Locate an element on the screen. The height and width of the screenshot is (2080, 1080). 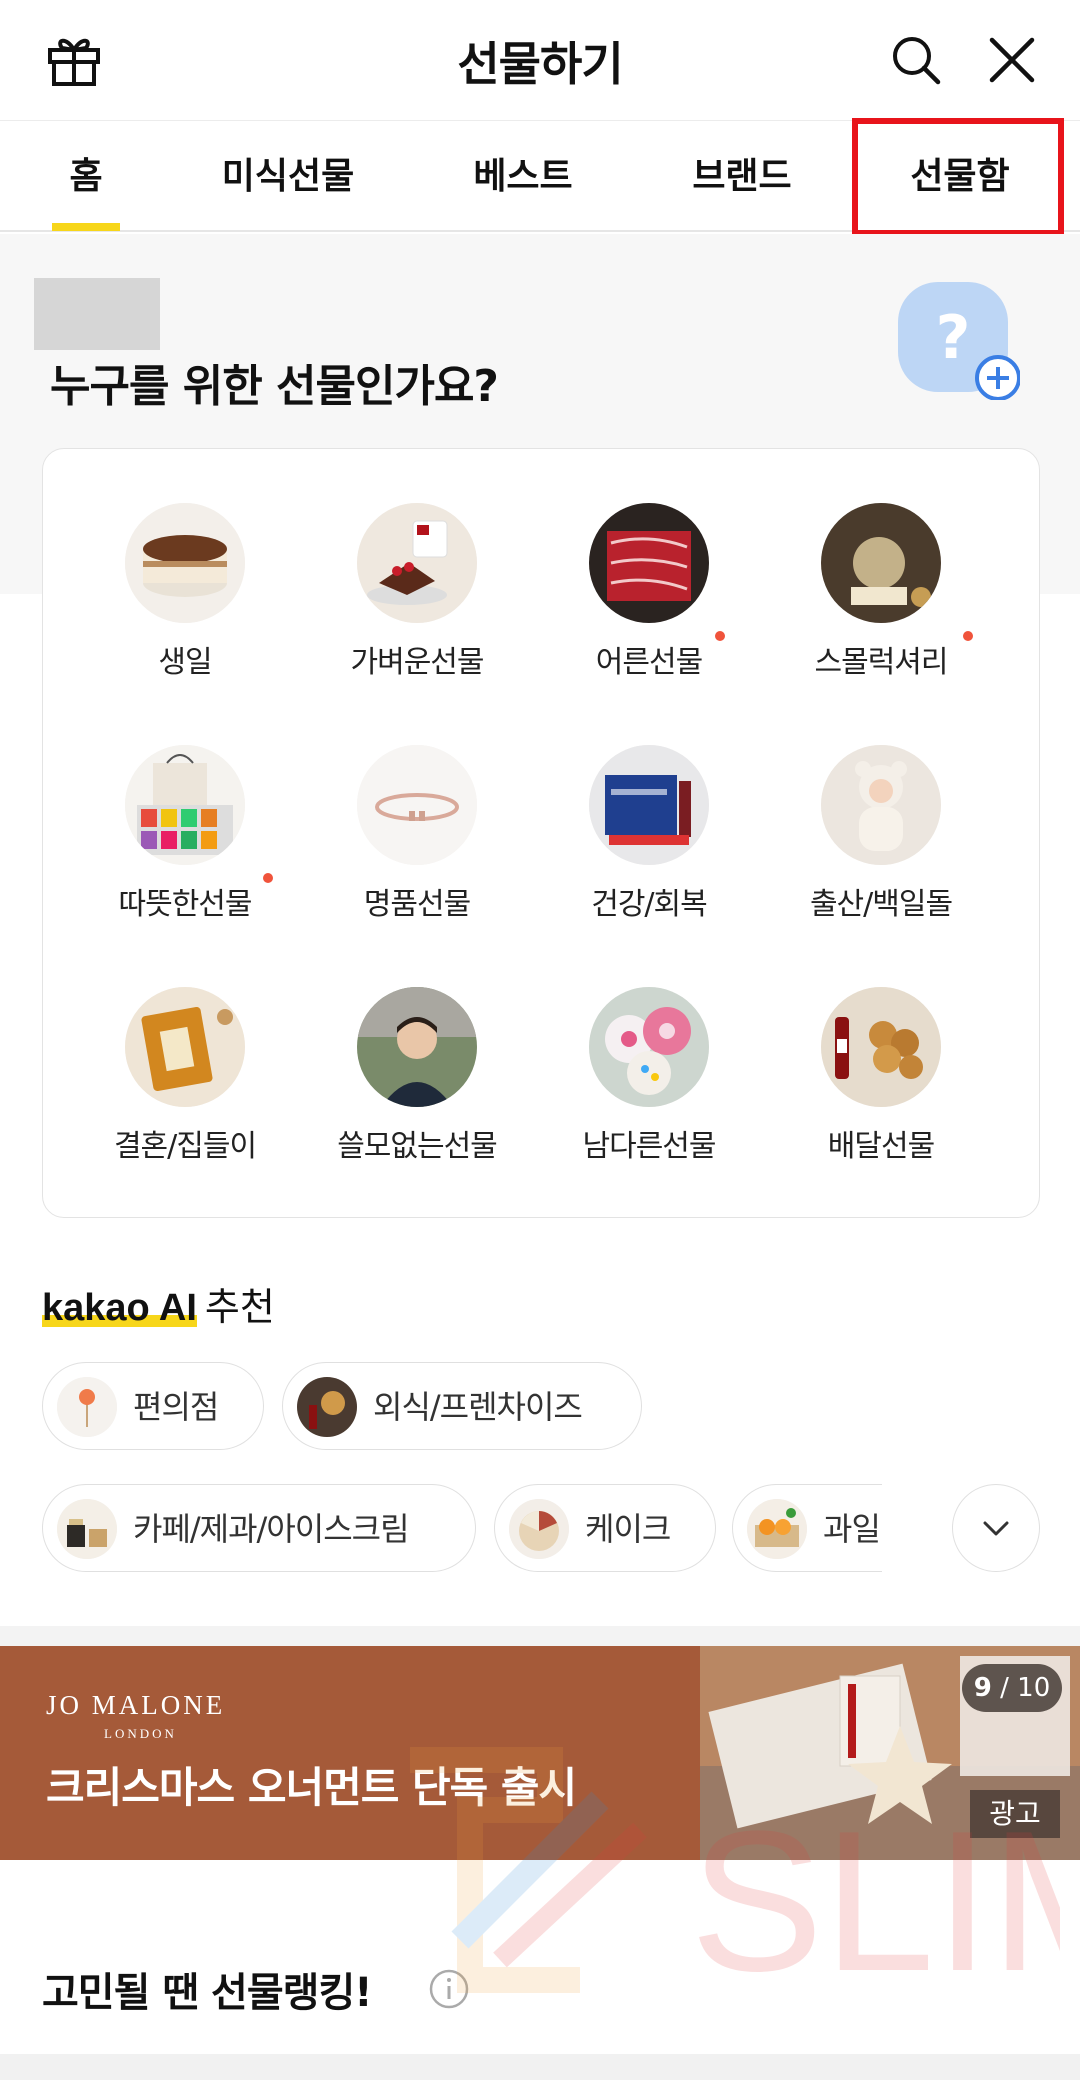
category-useless-gift: 쓸모없는선물 is located at coordinates (417, 1087).